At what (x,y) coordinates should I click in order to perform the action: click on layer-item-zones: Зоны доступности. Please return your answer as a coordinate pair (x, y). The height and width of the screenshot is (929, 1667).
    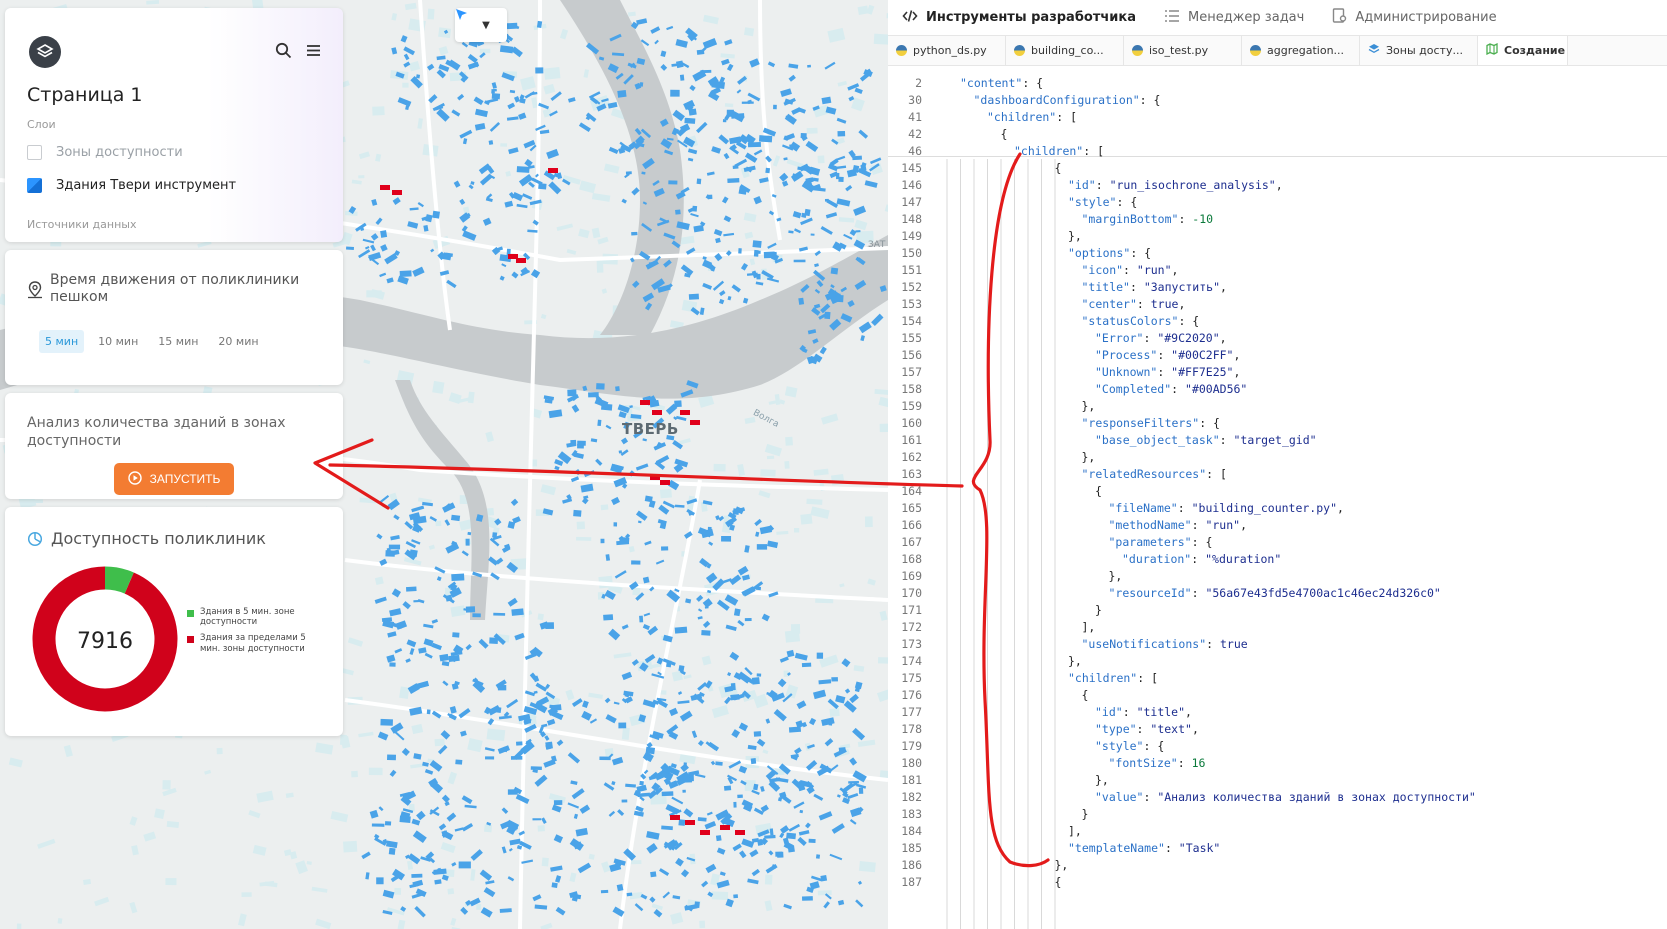
    Looking at the image, I should click on (105, 152).